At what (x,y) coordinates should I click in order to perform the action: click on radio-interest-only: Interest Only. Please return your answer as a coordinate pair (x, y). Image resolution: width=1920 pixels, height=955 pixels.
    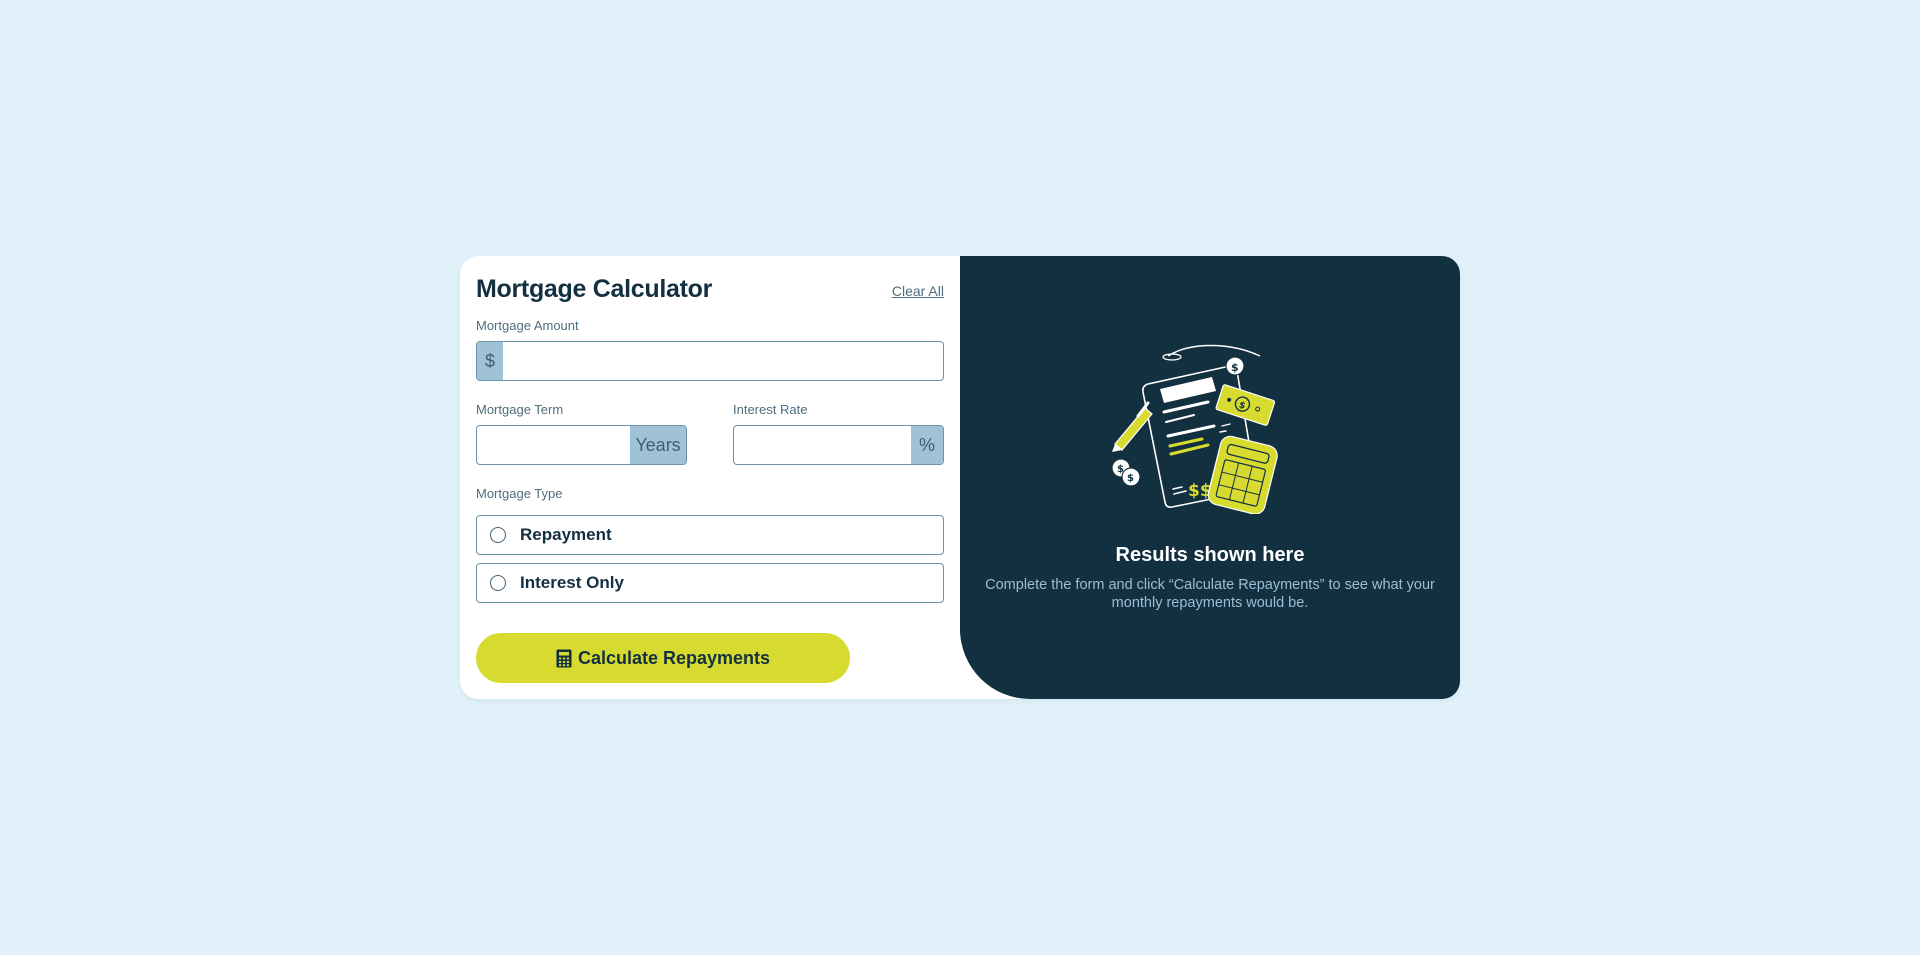
    Looking at the image, I should click on (710, 583).